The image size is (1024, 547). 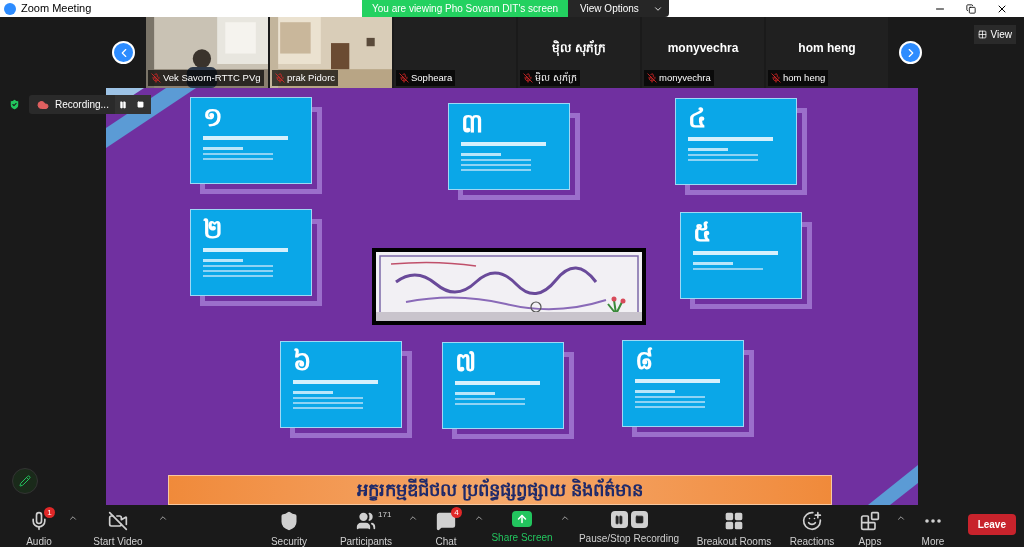 I want to click on toolbar-button: Security, so click(x=289, y=526).